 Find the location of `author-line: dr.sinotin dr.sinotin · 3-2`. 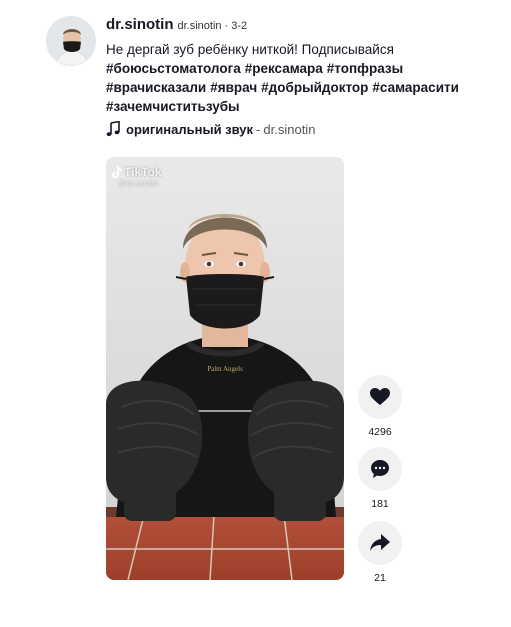

author-line: dr.sinotin dr.sinotin · 3-2 is located at coordinates (303, 26).